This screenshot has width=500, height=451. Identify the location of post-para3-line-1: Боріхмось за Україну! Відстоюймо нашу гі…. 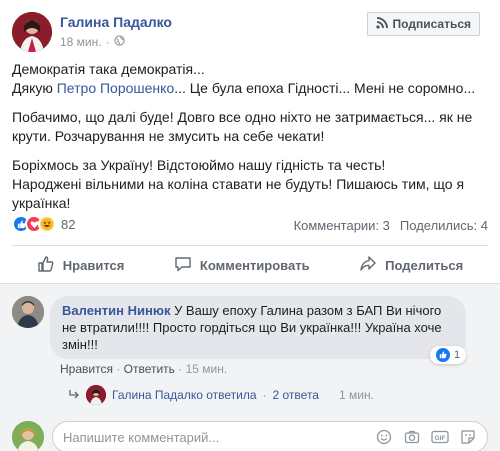
(199, 165).